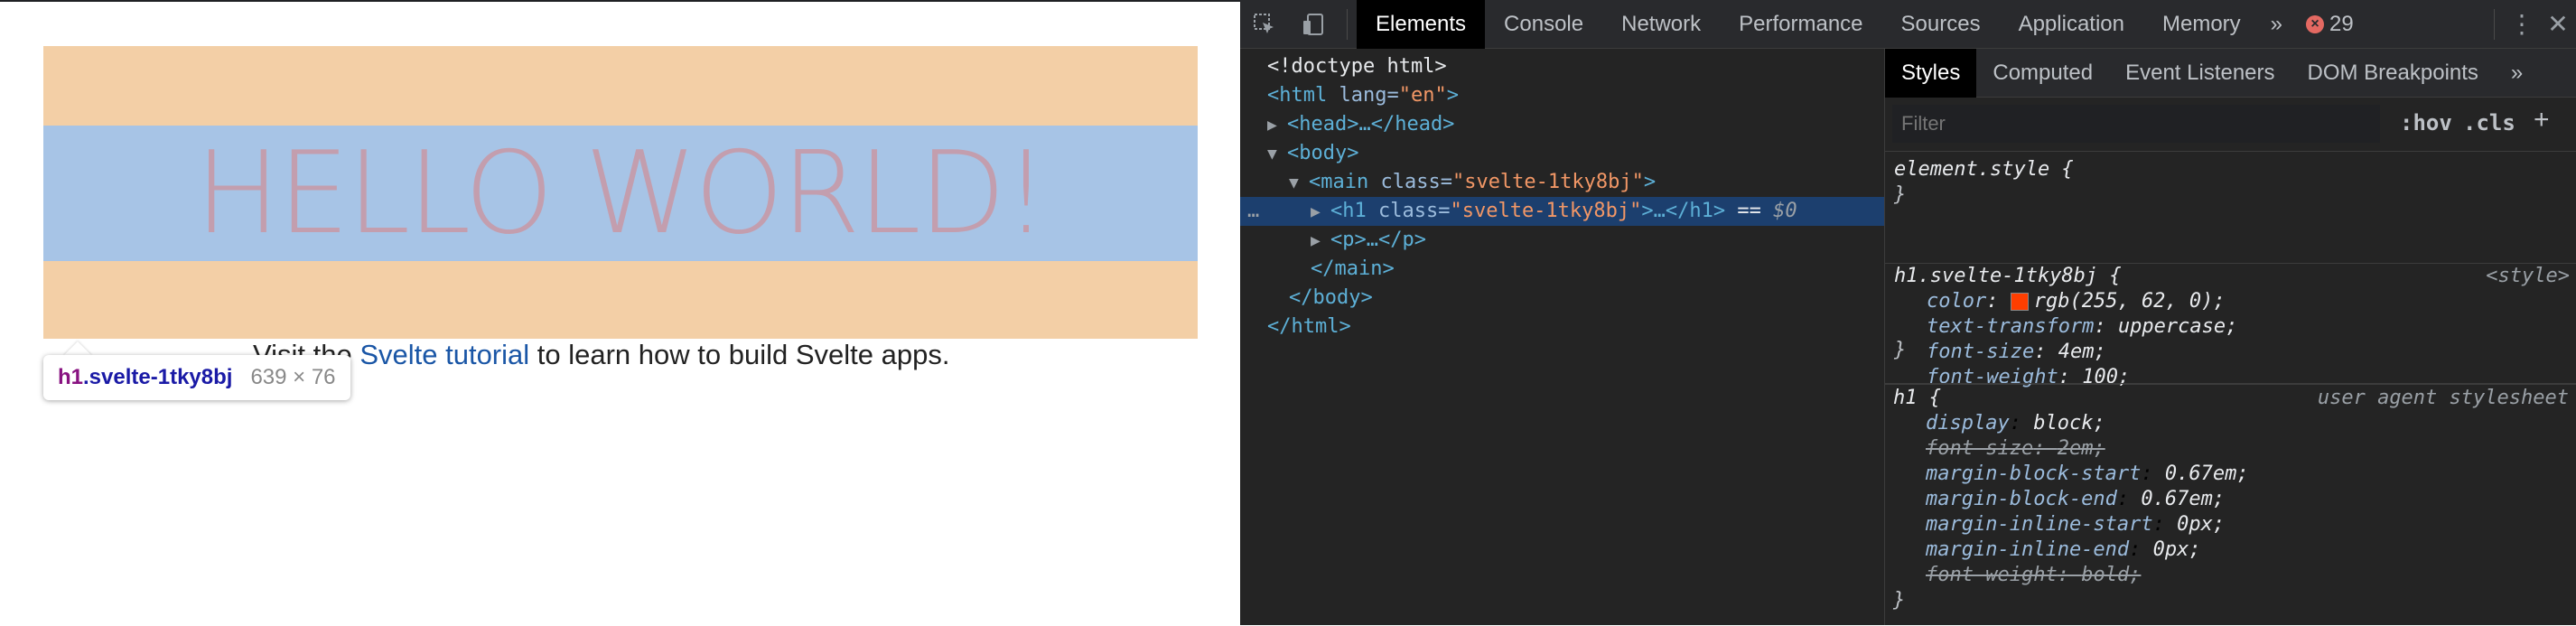 The image size is (2576, 626). I want to click on dom-node-p: ▶ <p>…</p>, so click(1368, 240).